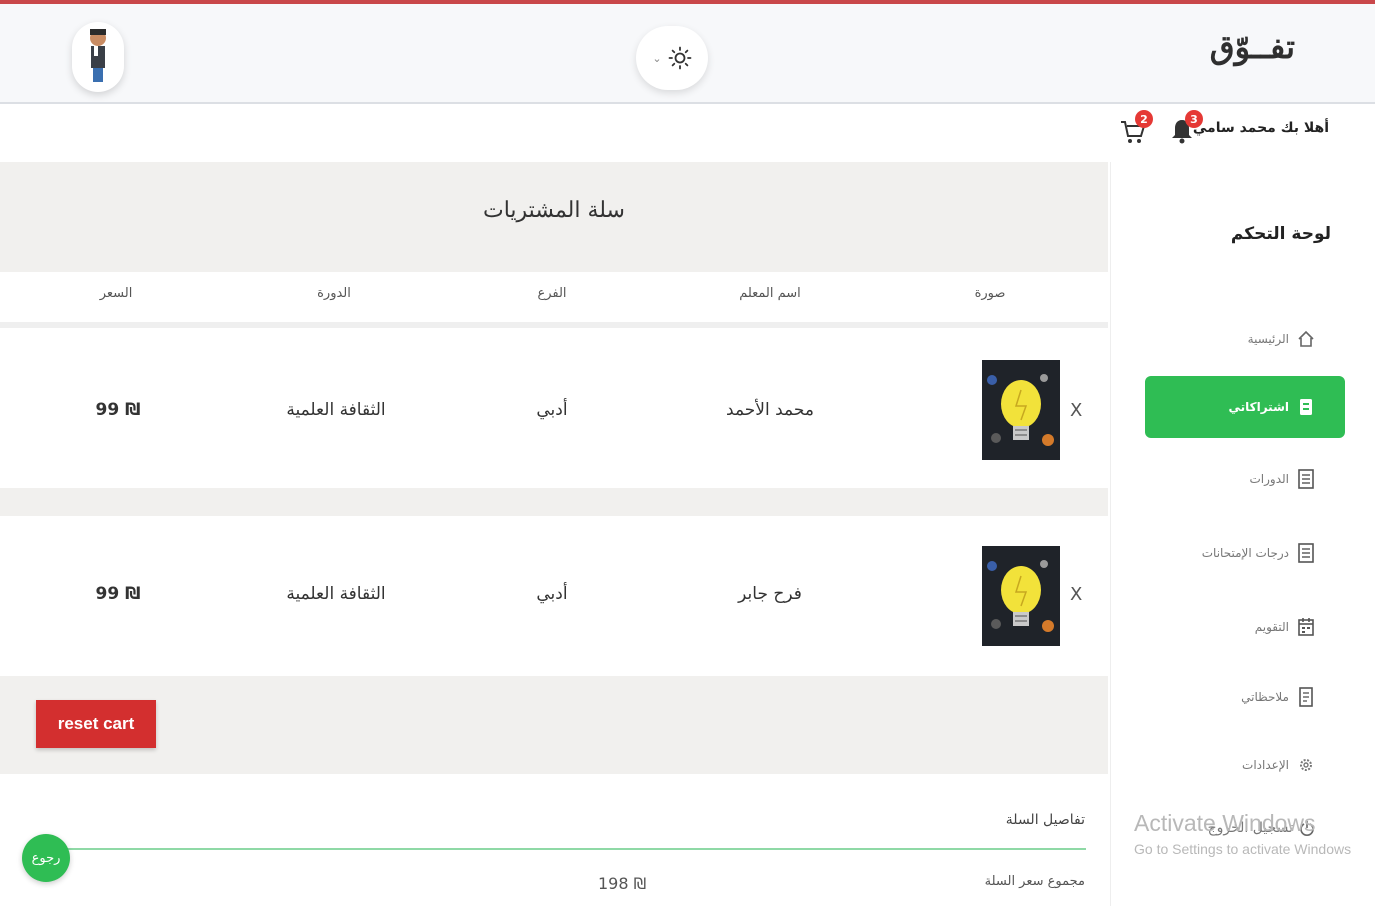 Image resolution: width=1375 pixels, height=906 pixels. I want to click on sidebar-item-notes: ملاحظاتي, so click(1245, 697).